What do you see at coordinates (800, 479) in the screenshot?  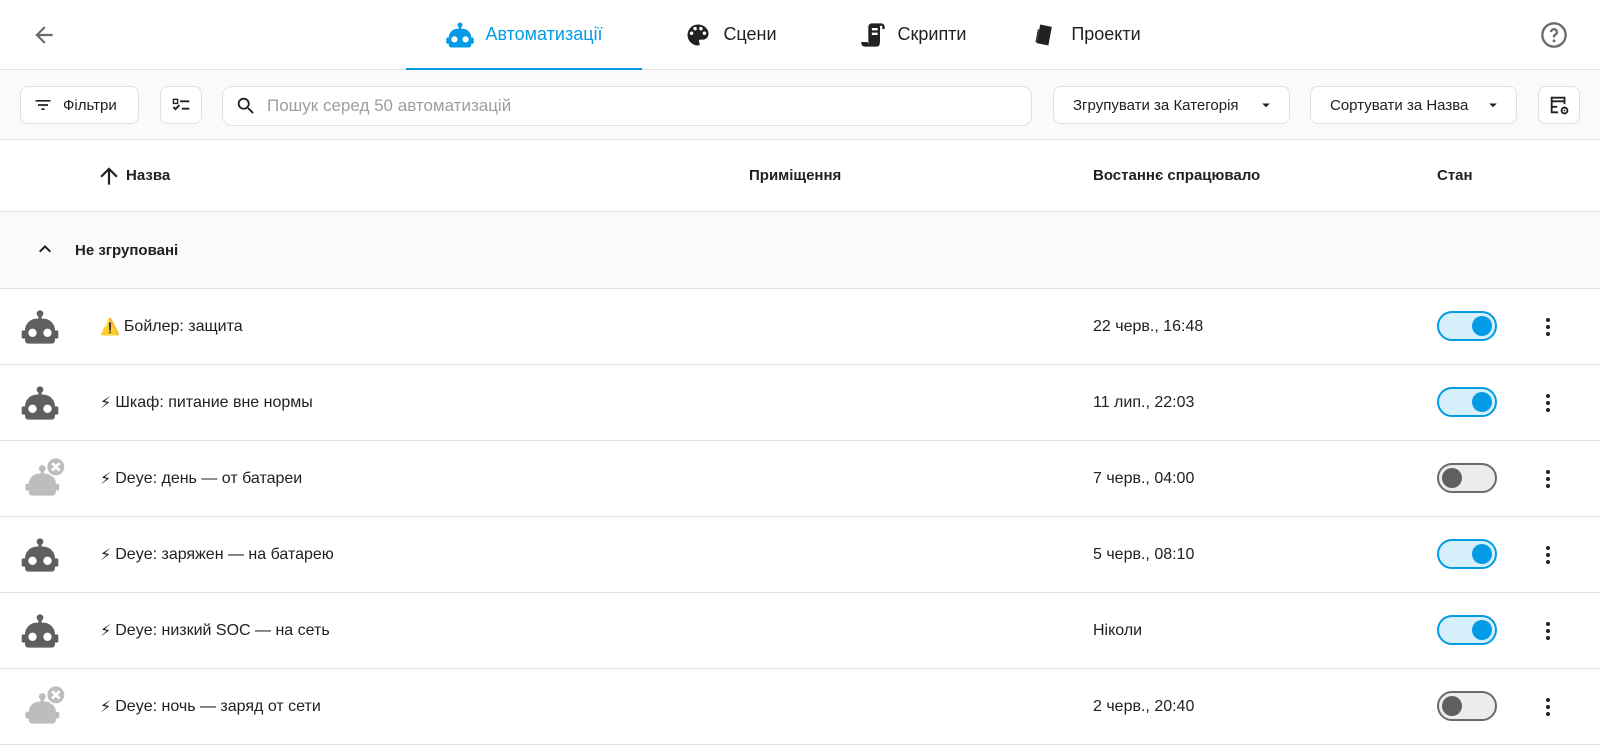 I see `table-row: ⚡ Deye: день — от батареи 7 черв., 04:00` at bounding box center [800, 479].